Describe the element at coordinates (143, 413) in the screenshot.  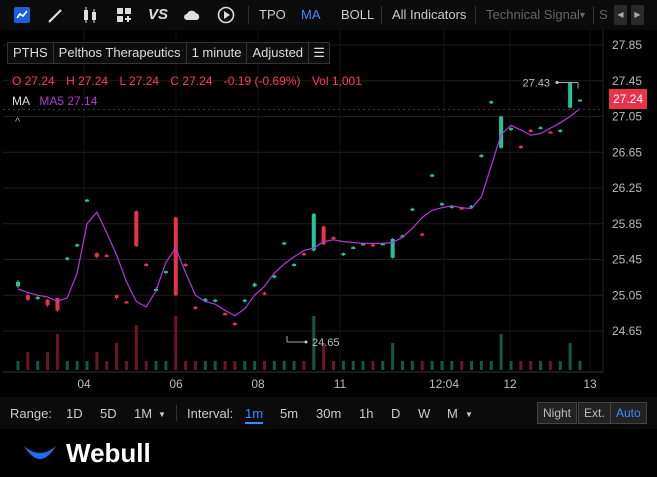
I see `range-1m: 1M` at that location.